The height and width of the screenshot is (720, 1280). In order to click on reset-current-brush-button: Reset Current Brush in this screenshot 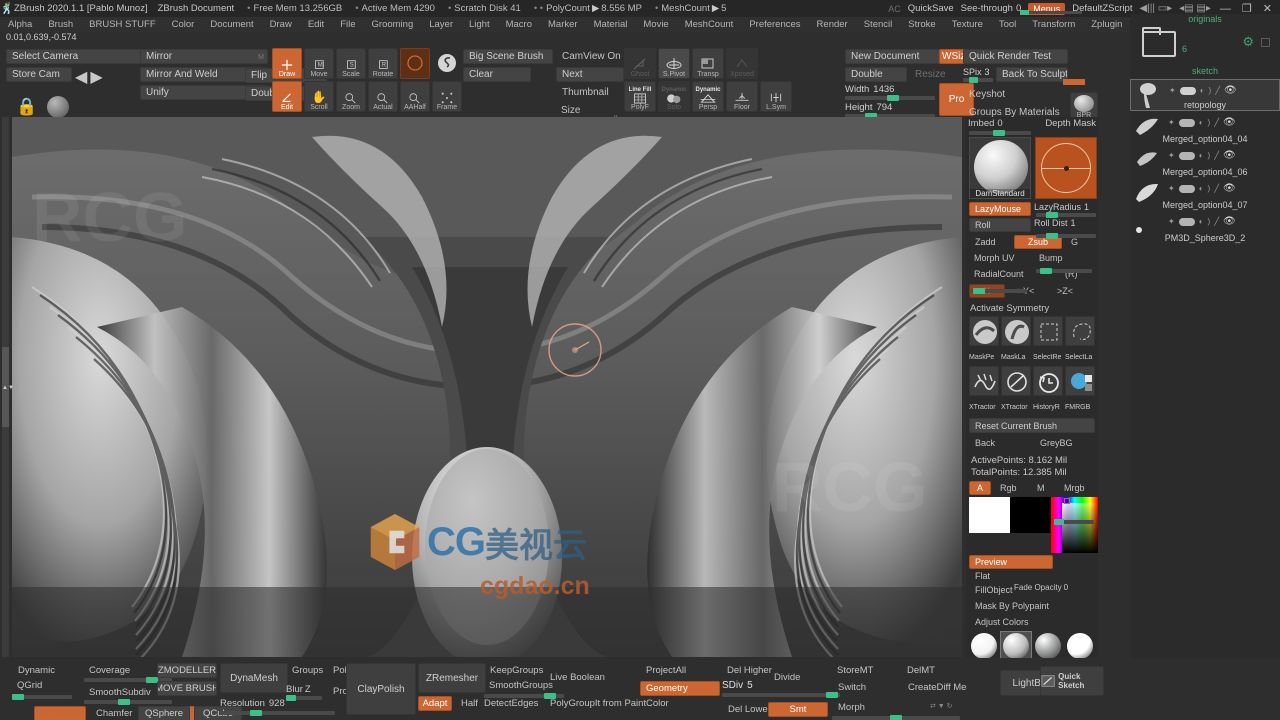, I will do `click(1032, 425)`.